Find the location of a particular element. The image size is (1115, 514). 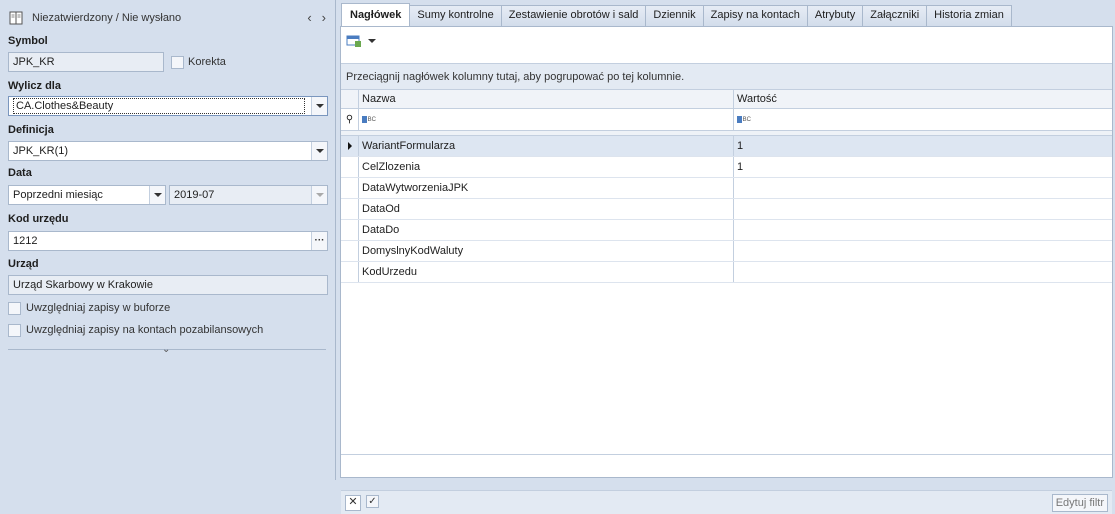

collapse-chevron-icon: ⌄ is located at coordinates (166, 349).